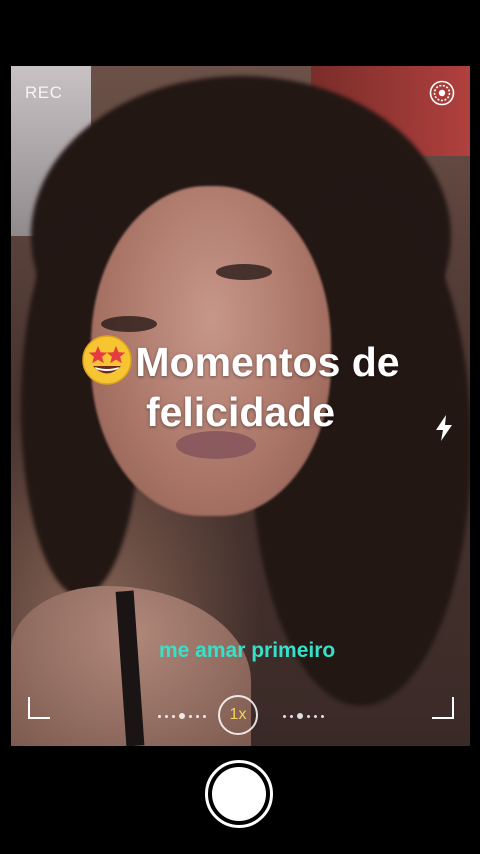 The width and height of the screenshot is (480, 854). What do you see at coordinates (238, 715) in the screenshot?
I see `zoom-button: 1x` at bounding box center [238, 715].